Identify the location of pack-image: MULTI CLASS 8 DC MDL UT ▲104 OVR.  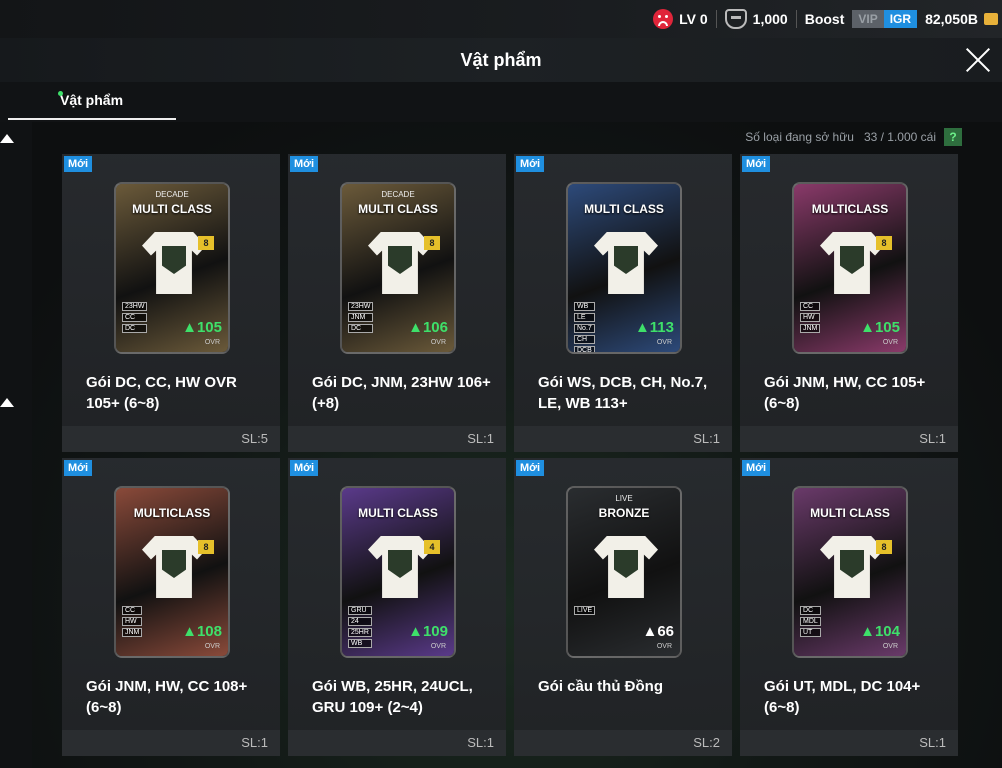
(850, 572).